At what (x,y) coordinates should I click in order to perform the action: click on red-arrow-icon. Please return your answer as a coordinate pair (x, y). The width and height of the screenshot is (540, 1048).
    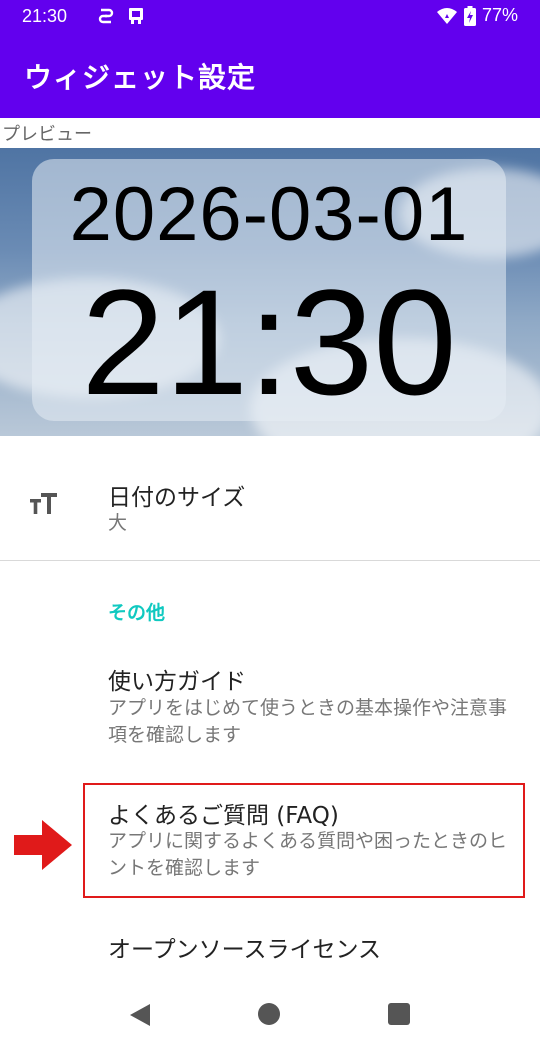
    Looking at the image, I should click on (43, 845).